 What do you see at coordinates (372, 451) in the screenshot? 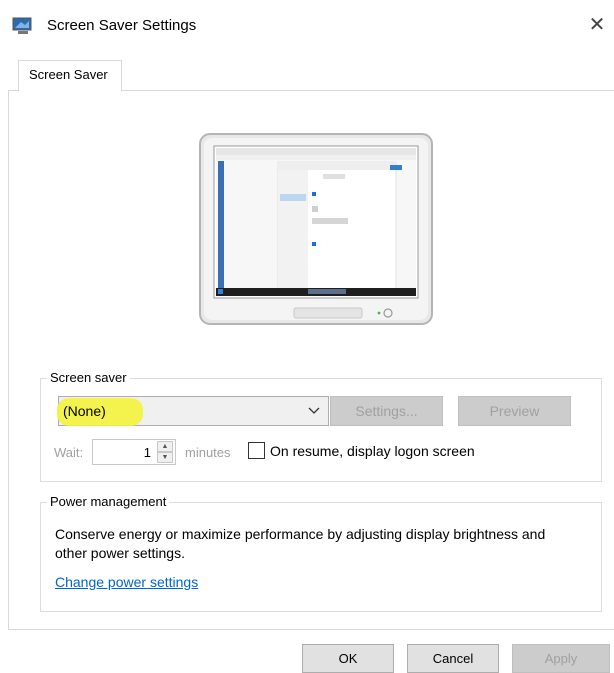
I see `resume-logon-label: On resume, display logon screen` at bounding box center [372, 451].